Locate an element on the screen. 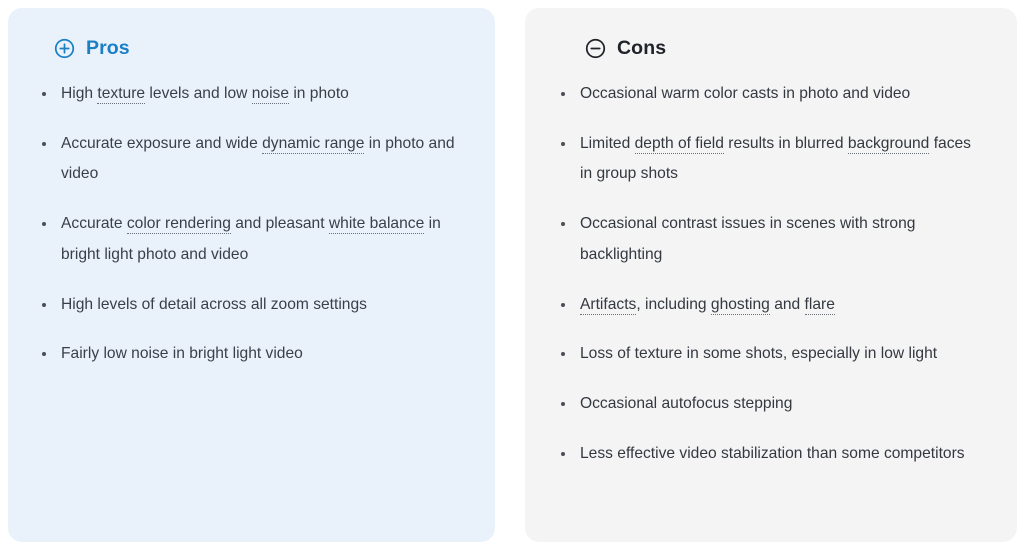  plus-circle-icon is located at coordinates (64, 48).